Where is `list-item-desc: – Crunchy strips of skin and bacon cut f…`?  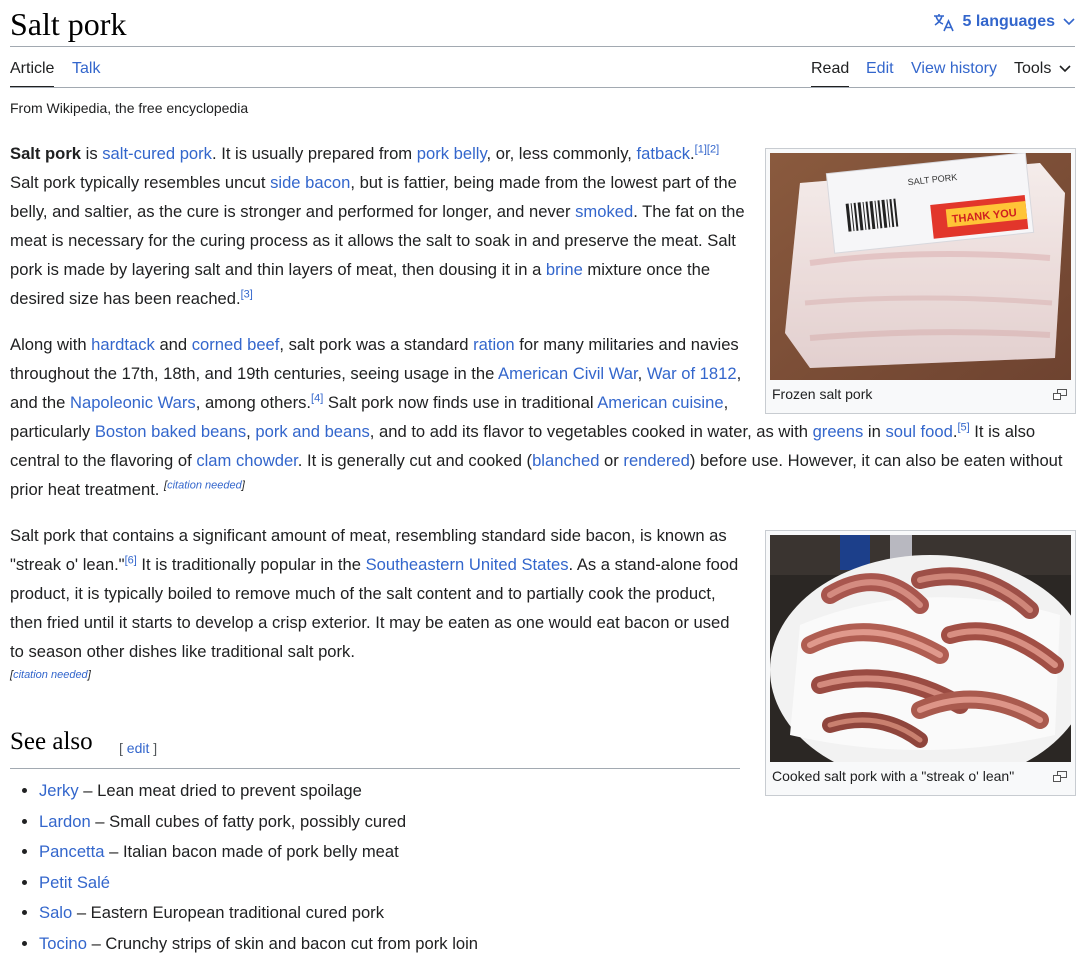
list-item-desc: – Crunchy strips of skin and bacon cut f… is located at coordinates (282, 943).